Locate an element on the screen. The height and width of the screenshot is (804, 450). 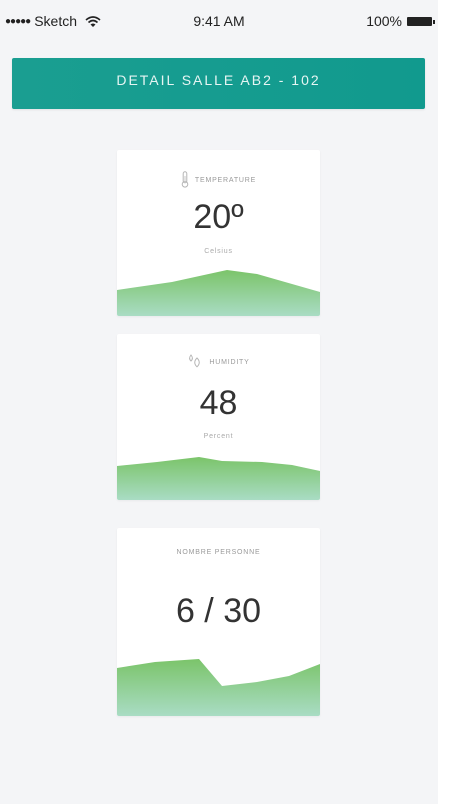
thermometer-icon is located at coordinates (185, 180).